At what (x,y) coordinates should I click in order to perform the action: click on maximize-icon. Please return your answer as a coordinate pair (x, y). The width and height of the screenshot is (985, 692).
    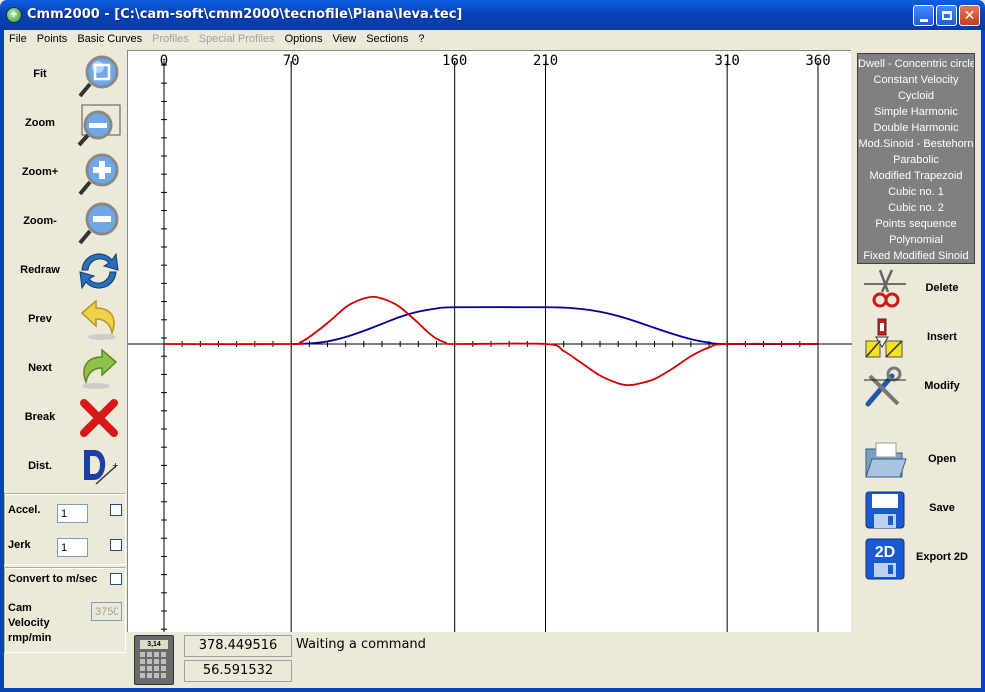
    Looking at the image, I should click on (947, 15).